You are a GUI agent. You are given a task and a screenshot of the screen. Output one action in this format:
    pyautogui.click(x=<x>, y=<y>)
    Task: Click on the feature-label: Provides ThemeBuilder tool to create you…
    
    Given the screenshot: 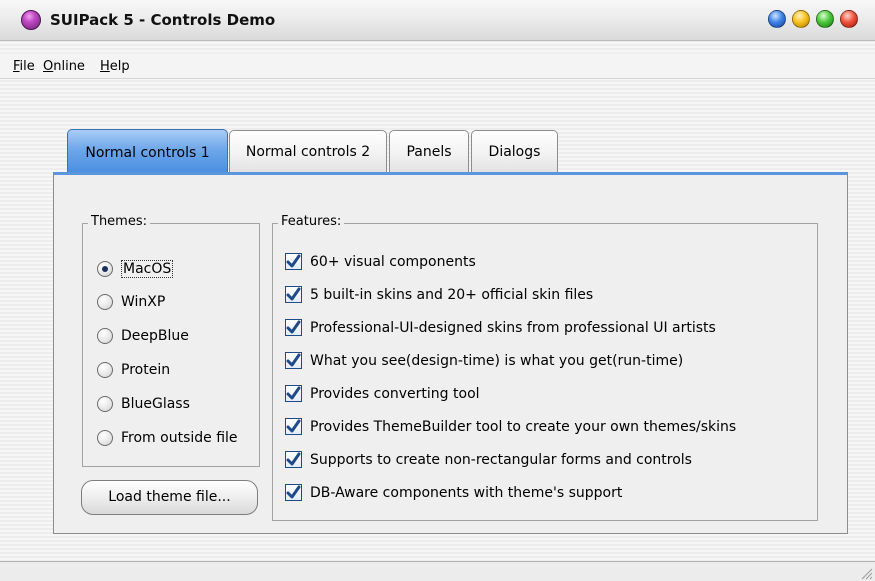 What is the action you would take?
    pyautogui.click(x=523, y=426)
    